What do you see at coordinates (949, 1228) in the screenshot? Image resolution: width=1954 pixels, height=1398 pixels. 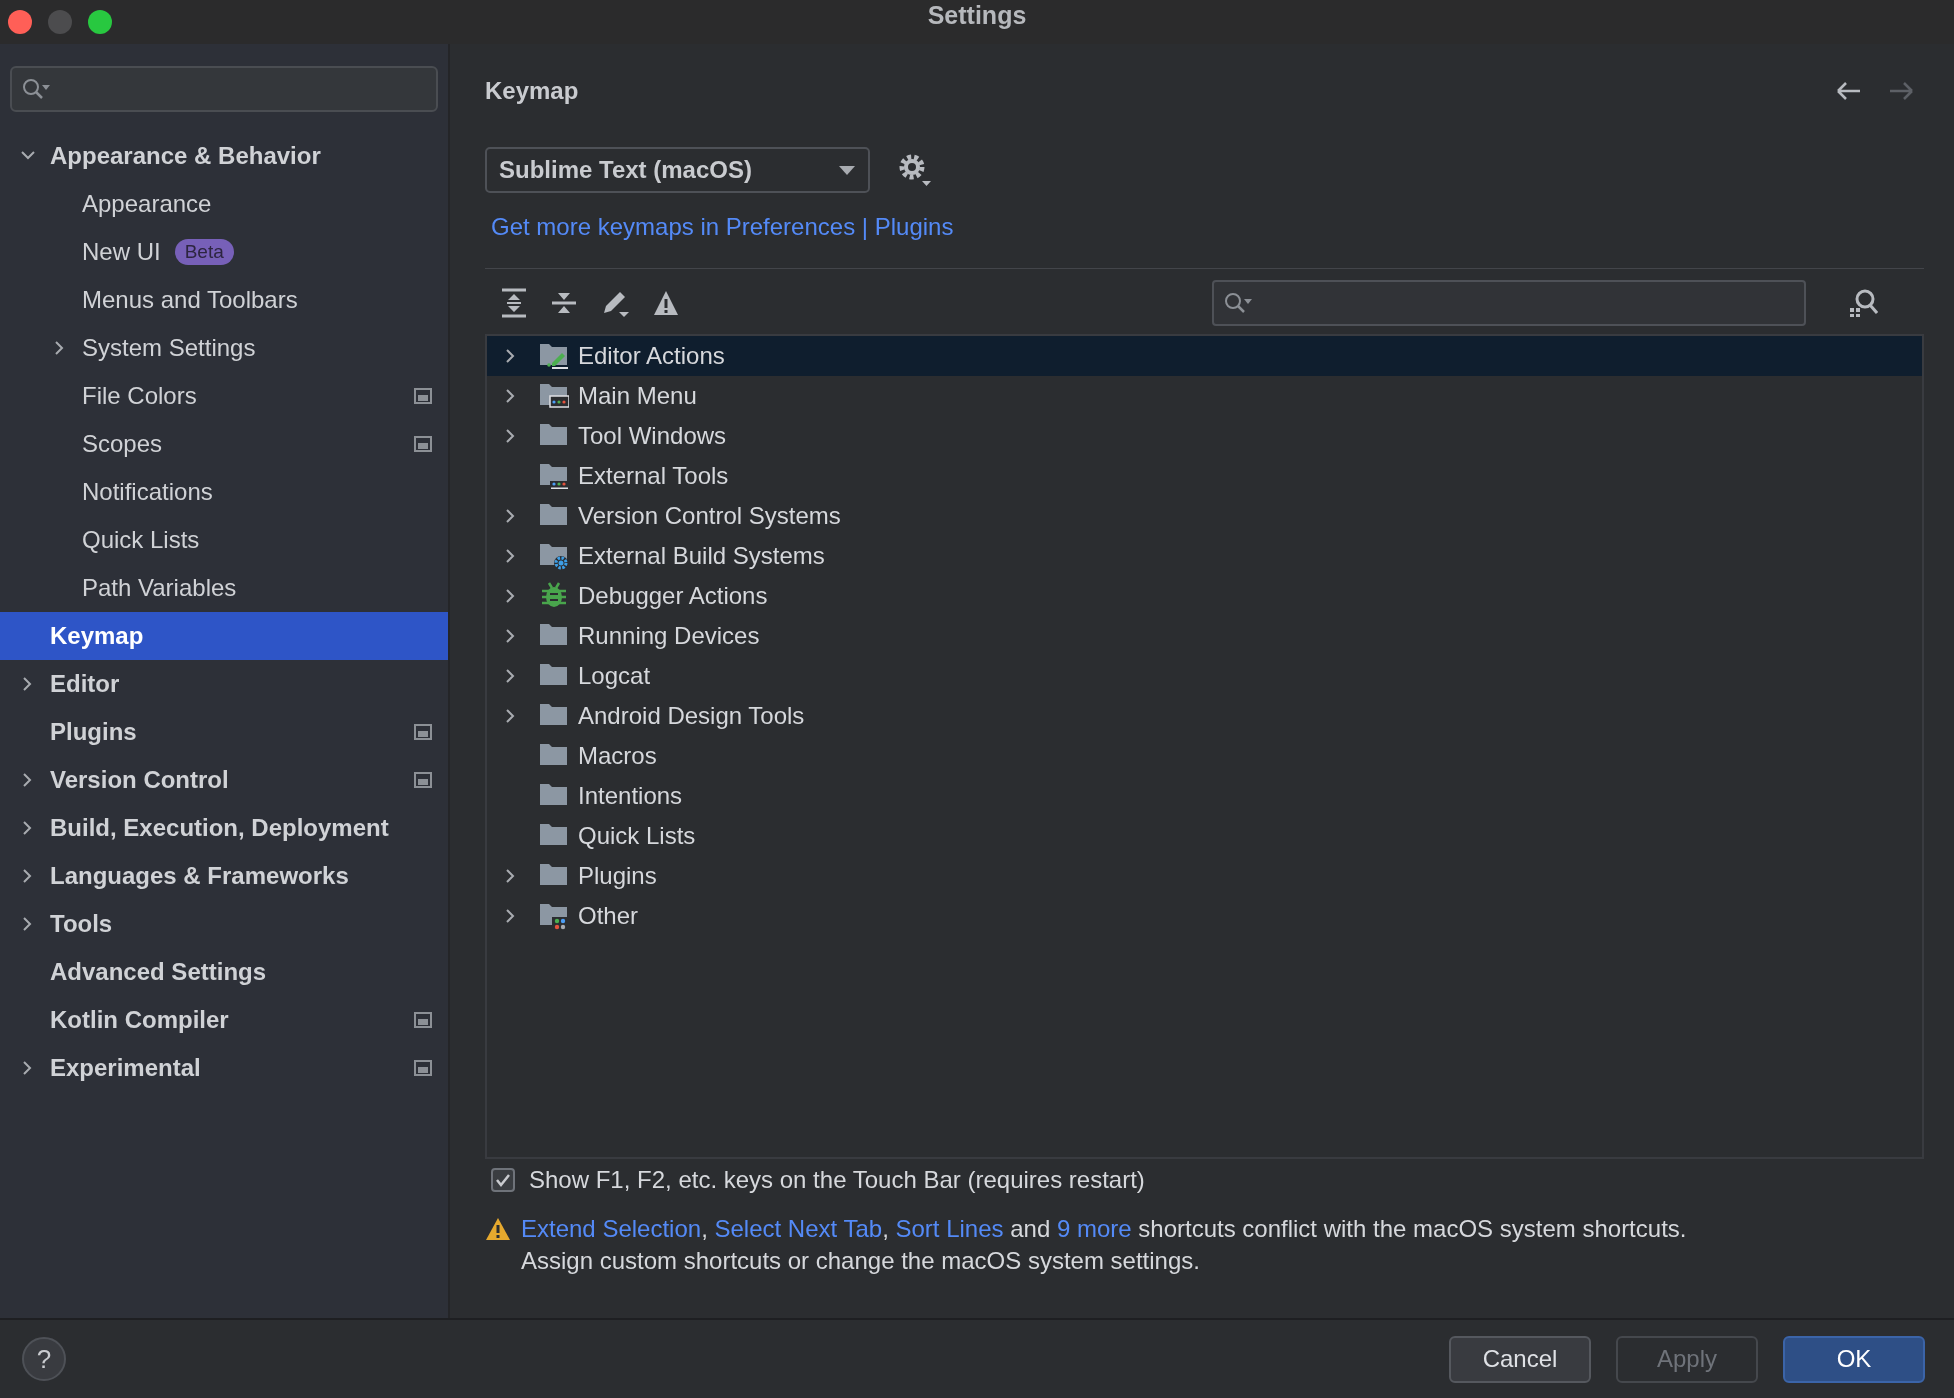 I see `shortcut-link: Sort Lines` at bounding box center [949, 1228].